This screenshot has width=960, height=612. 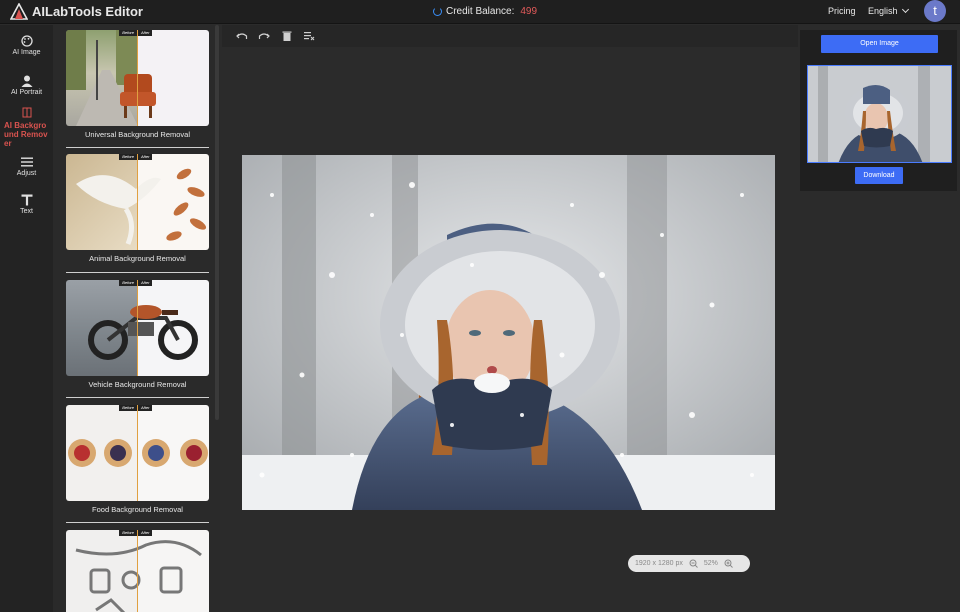 I want to click on template-label: Animal Background Removal, so click(x=137, y=258).